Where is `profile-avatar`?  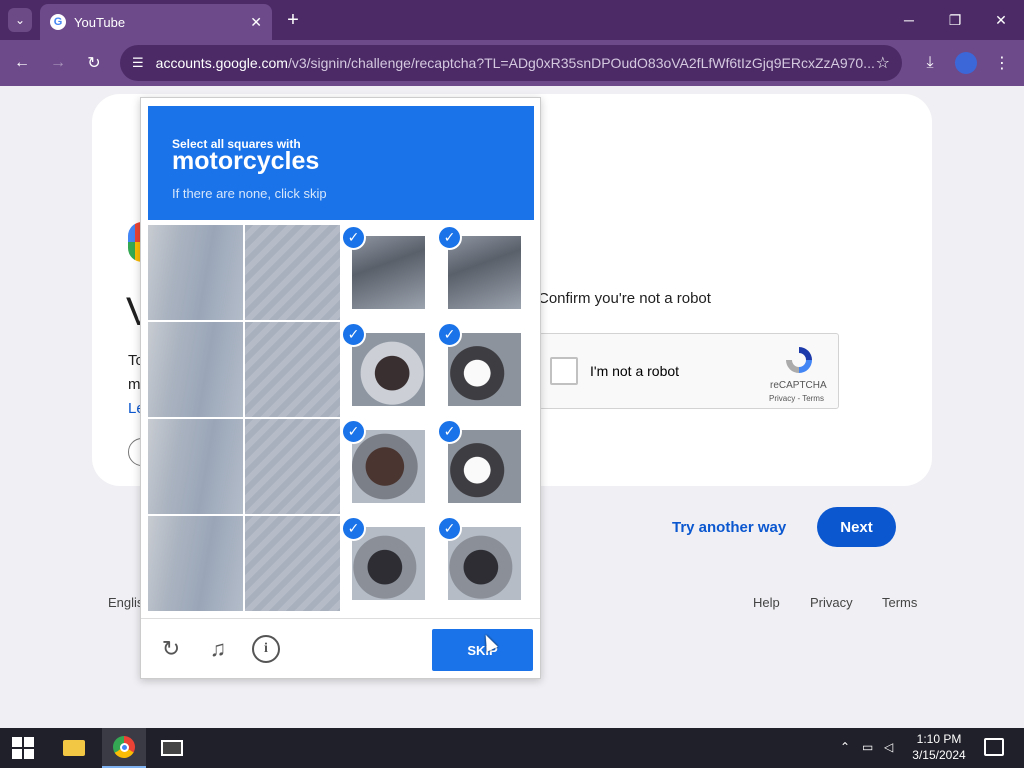 profile-avatar is located at coordinates (966, 63).